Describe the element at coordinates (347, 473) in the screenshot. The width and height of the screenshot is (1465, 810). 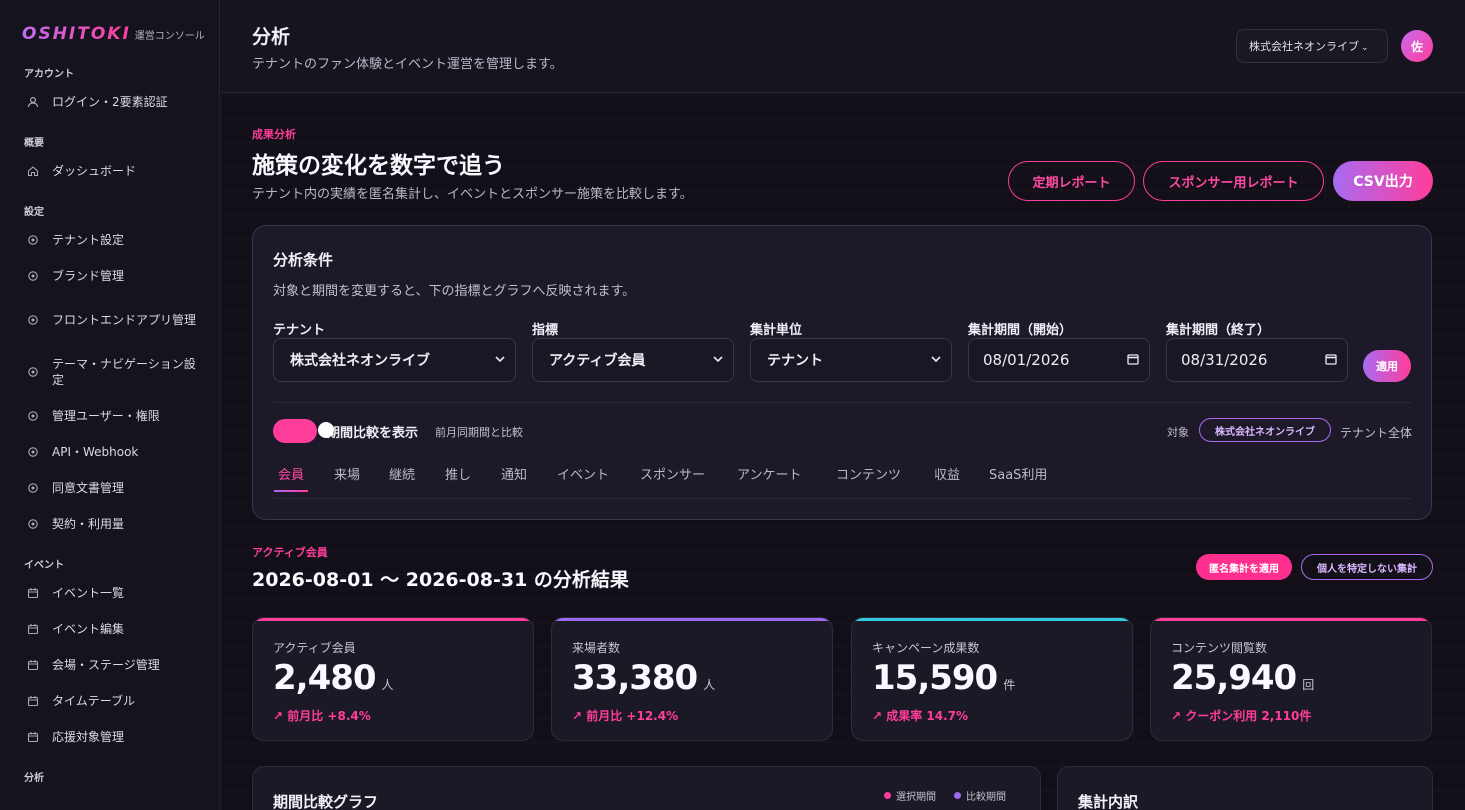
I see `tab-attendance: 来場` at that location.